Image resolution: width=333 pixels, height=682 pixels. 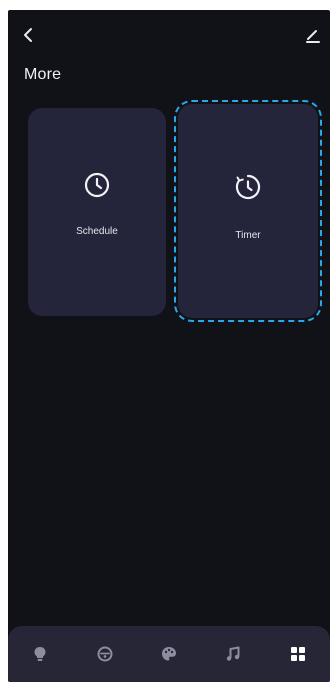 I want to click on timer-card: Timer, so click(x=248, y=211).